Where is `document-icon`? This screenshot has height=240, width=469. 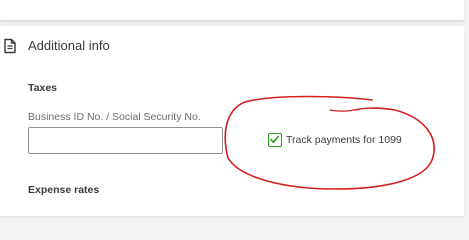
document-icon is located at coordinates (10, 46).